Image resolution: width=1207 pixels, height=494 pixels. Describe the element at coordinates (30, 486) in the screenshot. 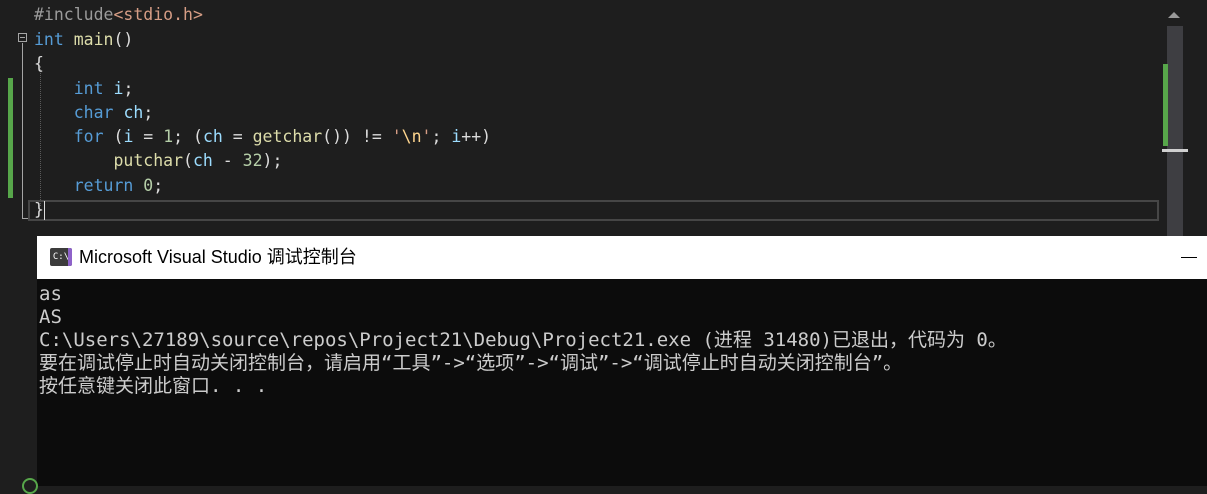

I see `status-icon` at that location.